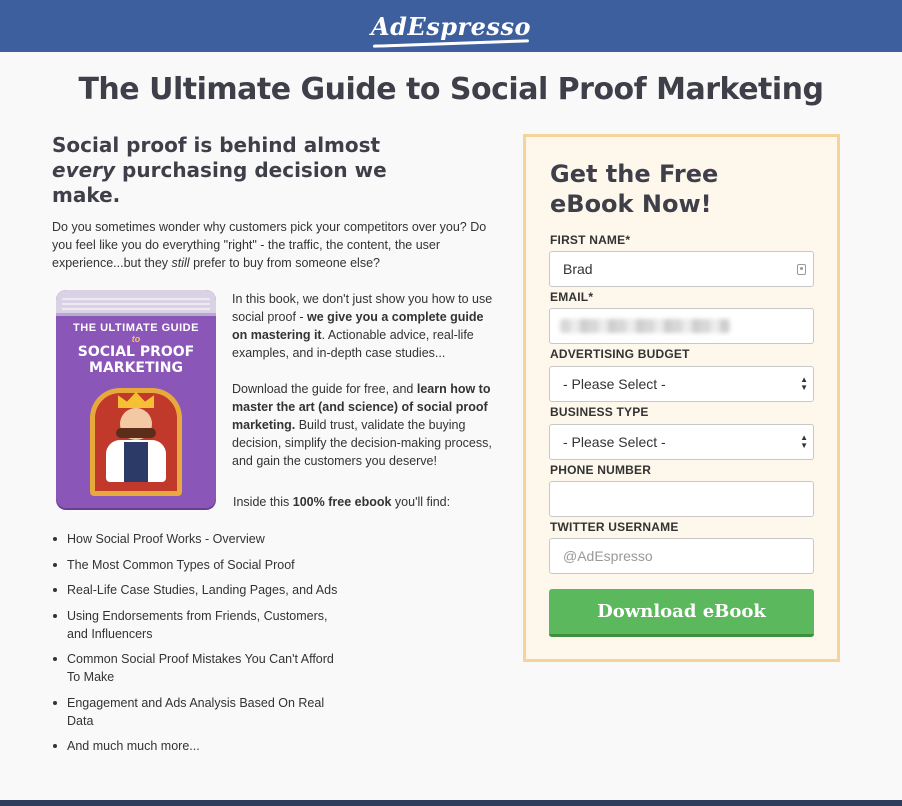 The height and width of the screenshot is (806, 902). Describe the element at coordinates (645, 326) in the screenshot. I see `redacted-email-value` at that location.